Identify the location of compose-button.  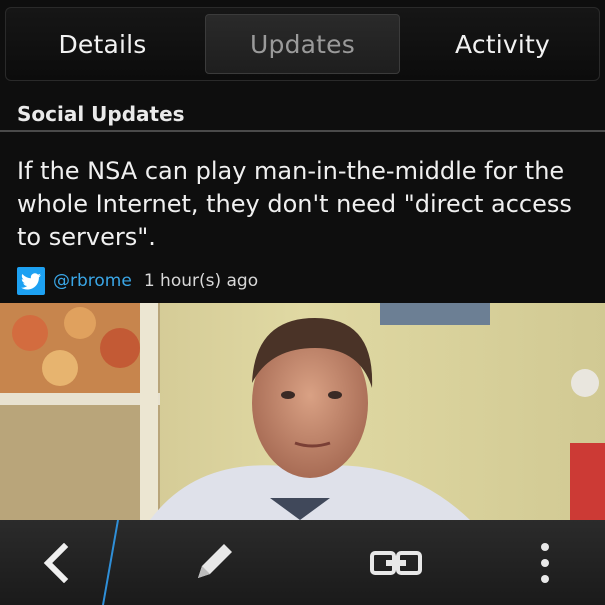
(212, 563).